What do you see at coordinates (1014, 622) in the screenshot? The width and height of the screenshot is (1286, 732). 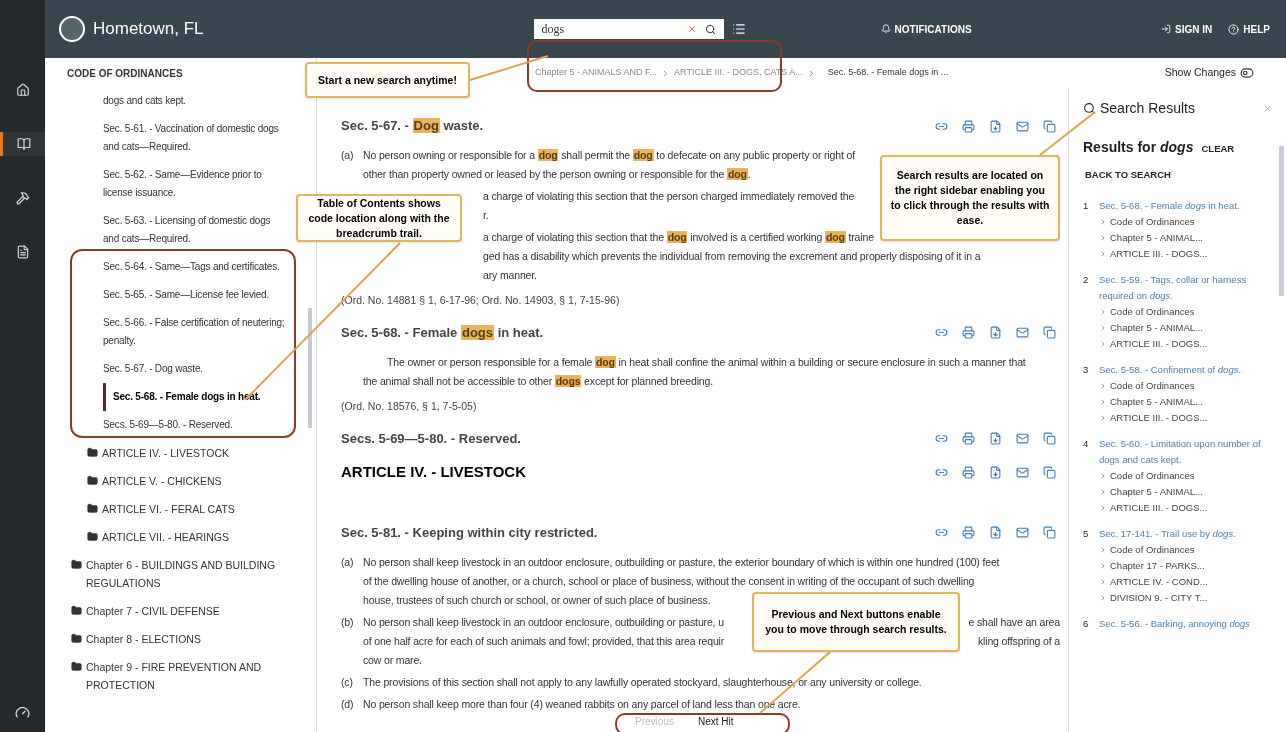 I see `paragraph-text: e shall have an area` at bounding box center [1014, 622].